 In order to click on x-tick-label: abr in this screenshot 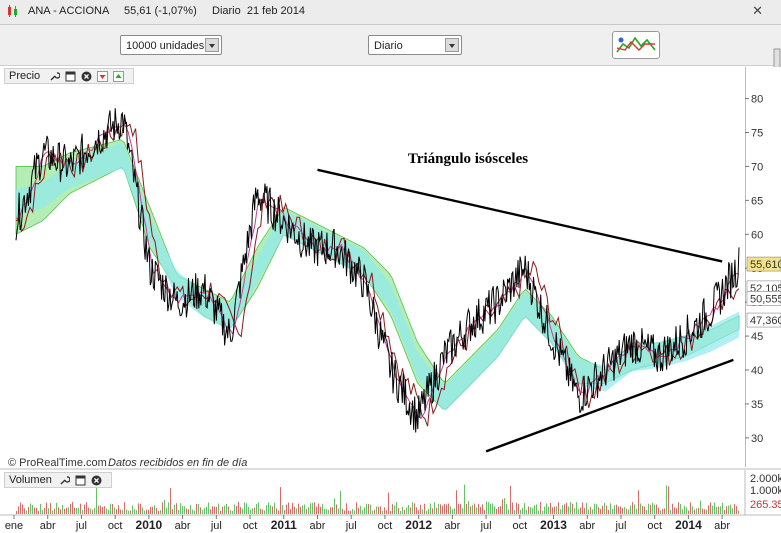, I will do `click(318, 526)`.